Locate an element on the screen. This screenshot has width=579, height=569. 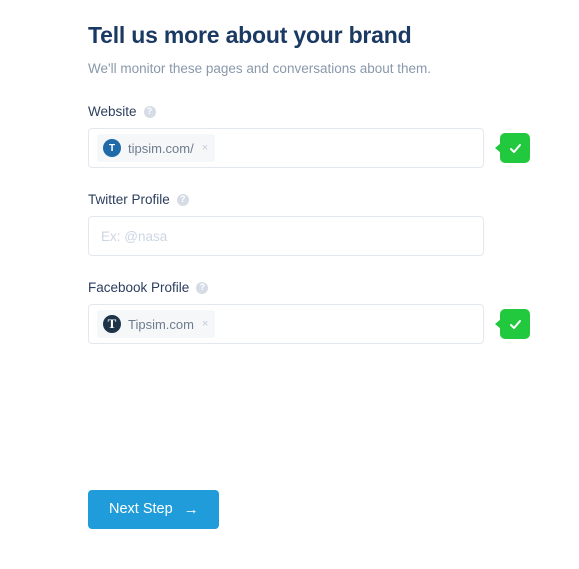
next-step-label: Next Step is located at coordinates (141, 509).